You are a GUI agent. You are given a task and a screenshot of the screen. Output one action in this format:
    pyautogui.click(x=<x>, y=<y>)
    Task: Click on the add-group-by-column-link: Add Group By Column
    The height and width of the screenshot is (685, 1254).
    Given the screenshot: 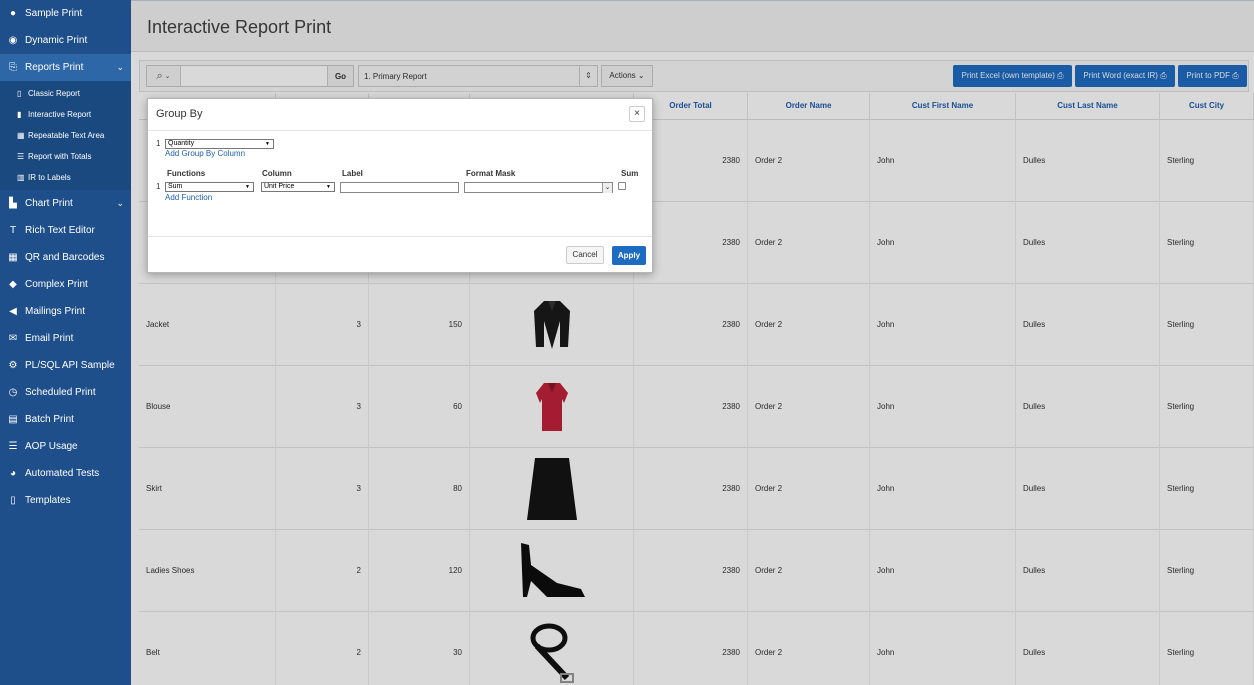 What is the action you would take?
    pyautogui.click(x=205, y=153)
    